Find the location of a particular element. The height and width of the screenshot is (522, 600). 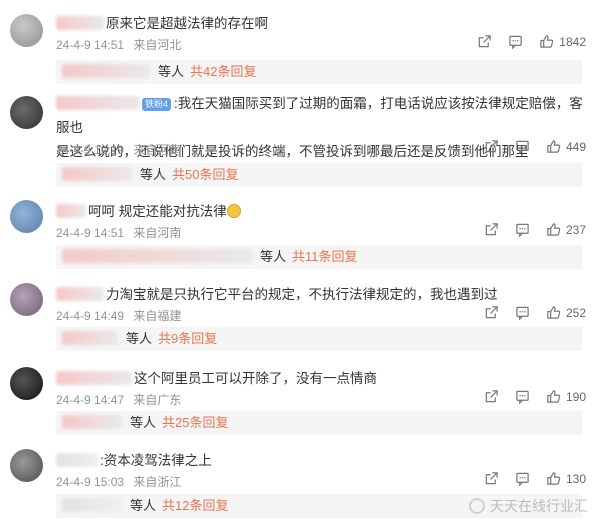

comment-actions: 130 is located at coordinates (527, 478).